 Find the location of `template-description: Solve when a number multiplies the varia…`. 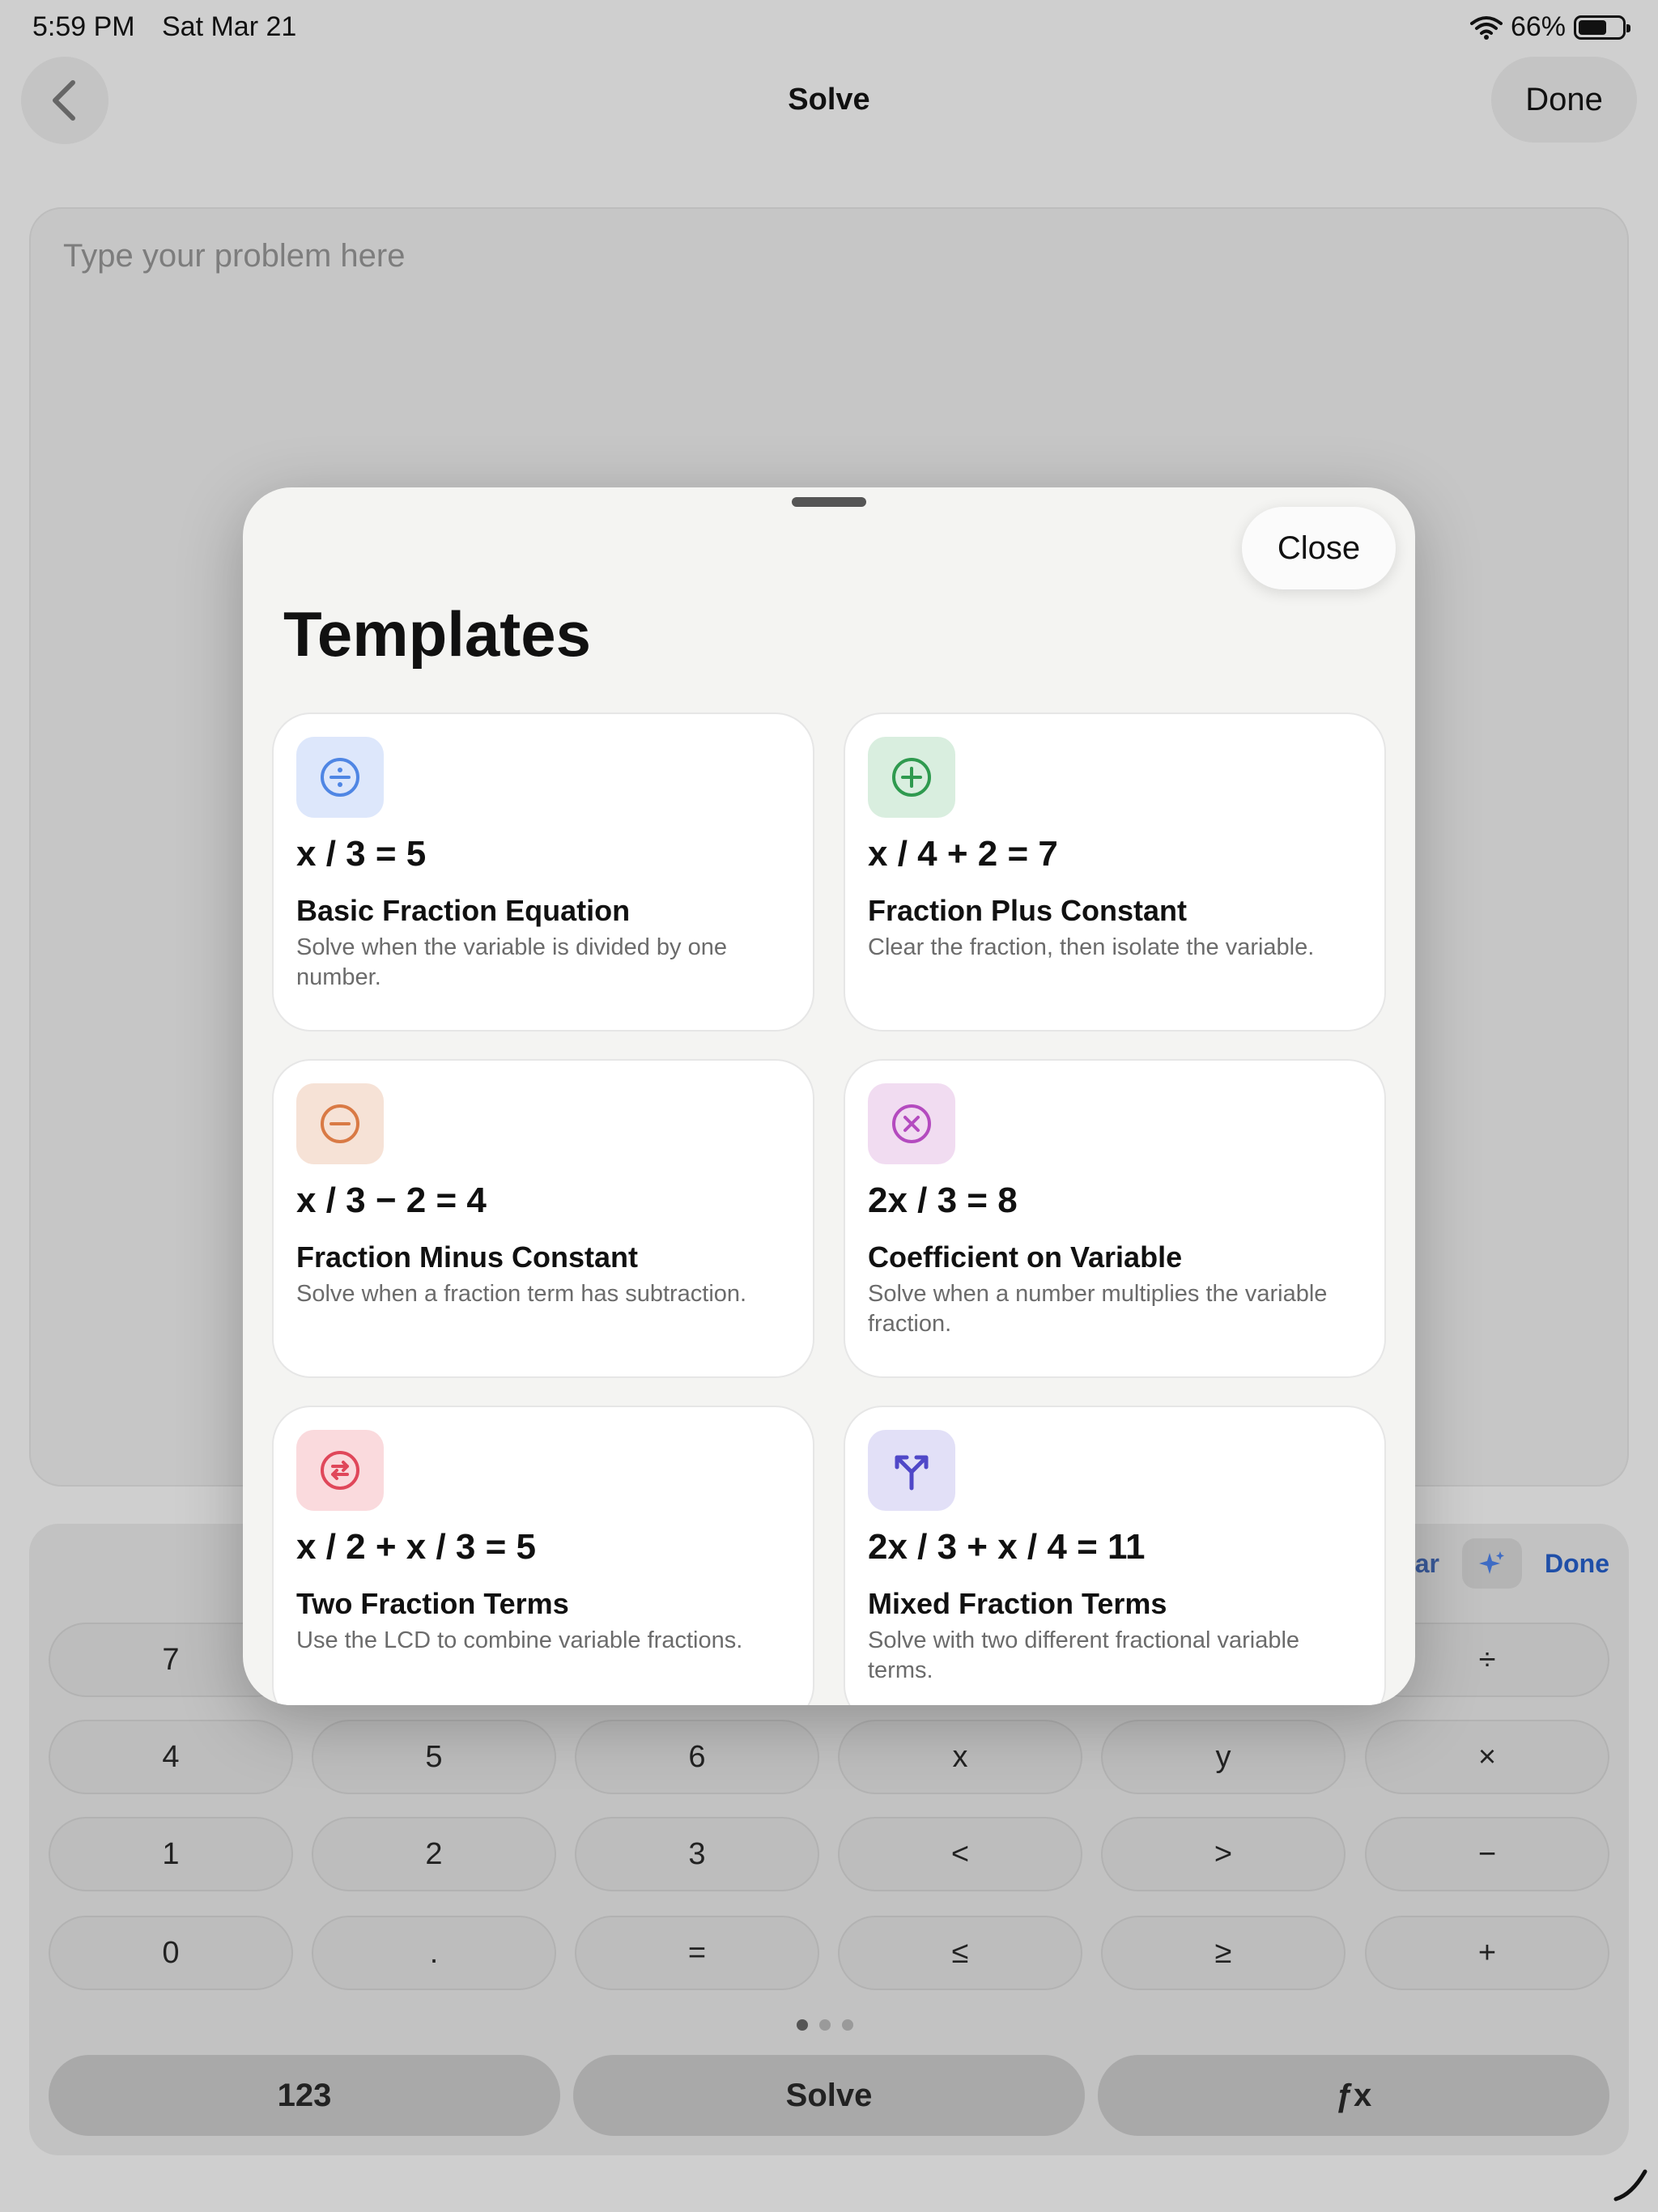

template-description: Solve when a number multiplies the varia… is located at coordinates (1098, 1309).